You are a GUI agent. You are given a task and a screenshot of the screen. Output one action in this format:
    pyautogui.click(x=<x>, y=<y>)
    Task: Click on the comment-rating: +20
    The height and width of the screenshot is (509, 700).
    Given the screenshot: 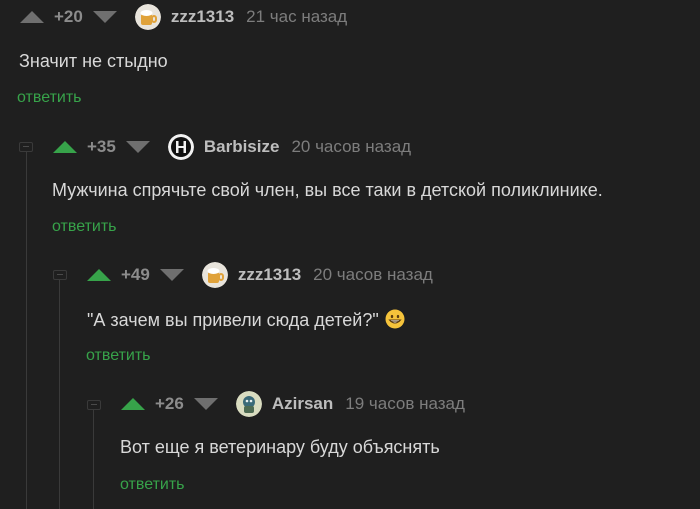 What is the action you would take?
    pyautogui.click(x=68, y=16)
    